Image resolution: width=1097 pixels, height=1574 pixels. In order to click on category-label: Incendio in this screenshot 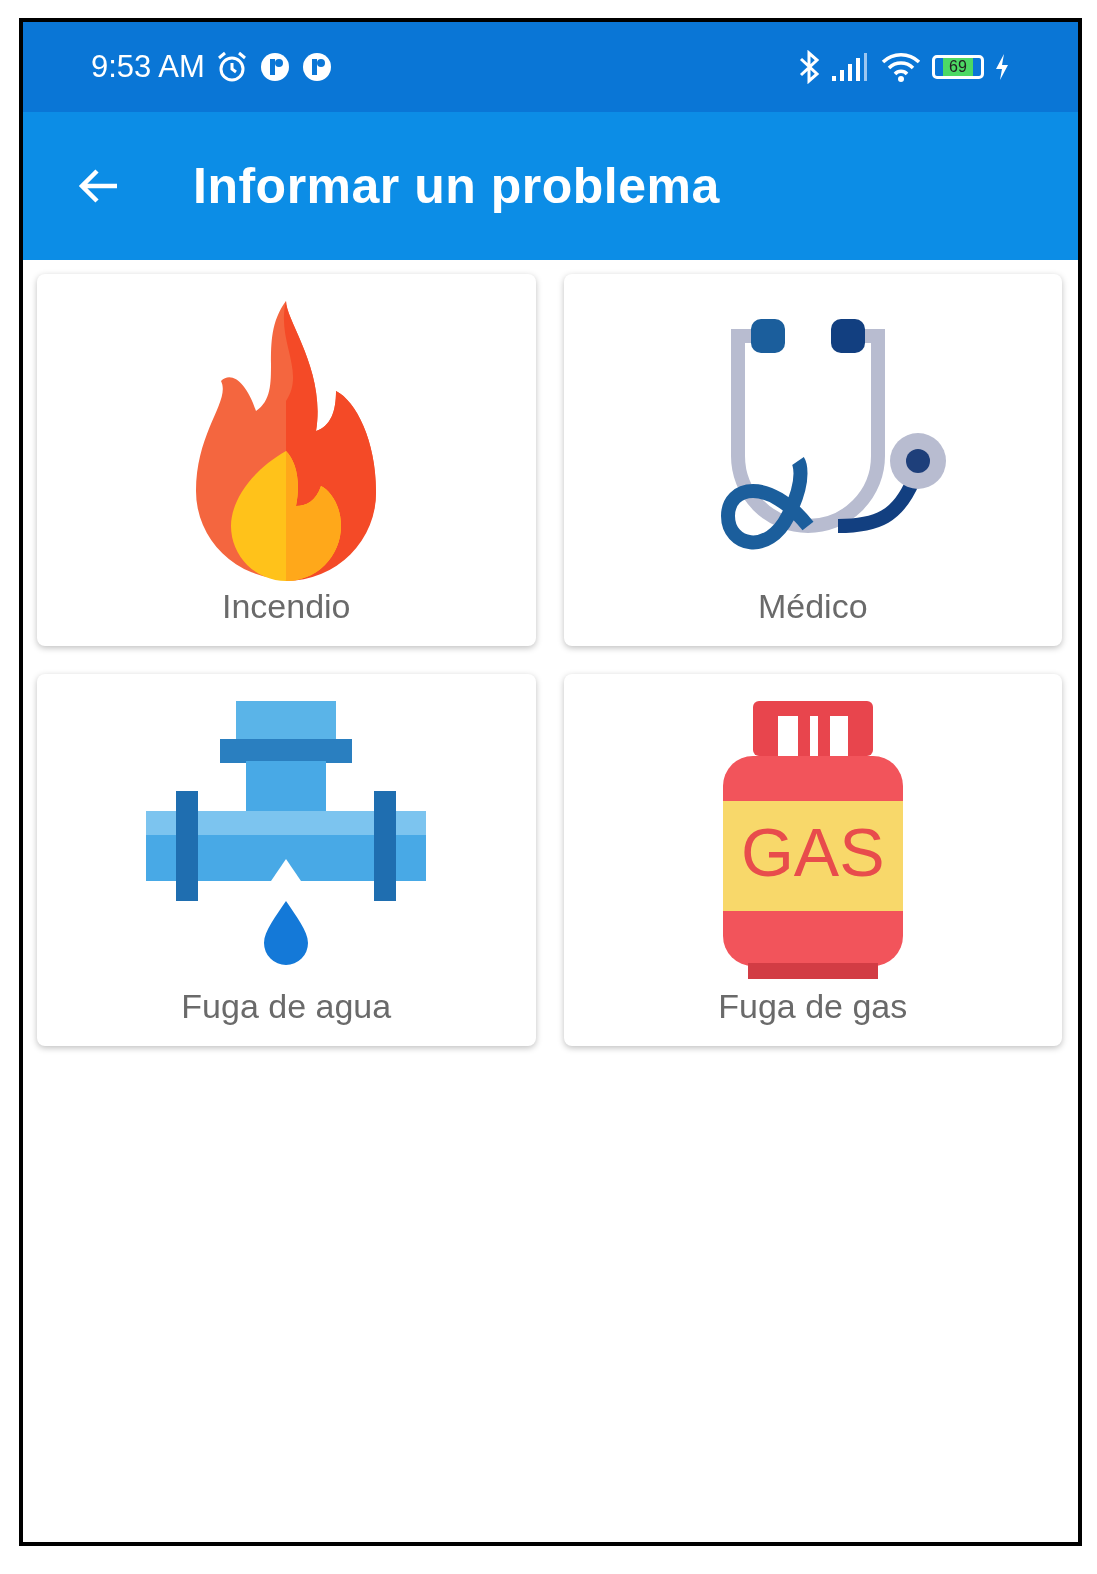, I will do `click(286, 606)`.